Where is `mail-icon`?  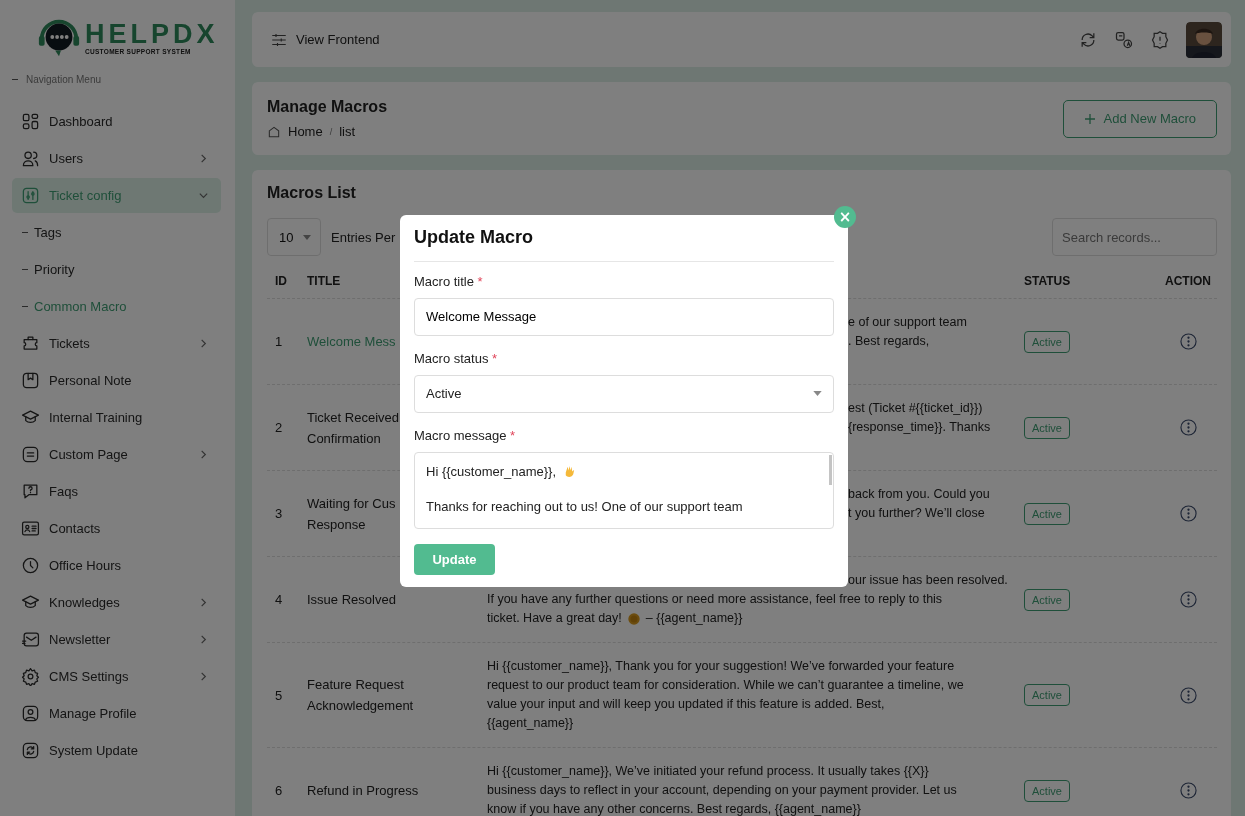 mail-icon is located at coordinates (30, 639).